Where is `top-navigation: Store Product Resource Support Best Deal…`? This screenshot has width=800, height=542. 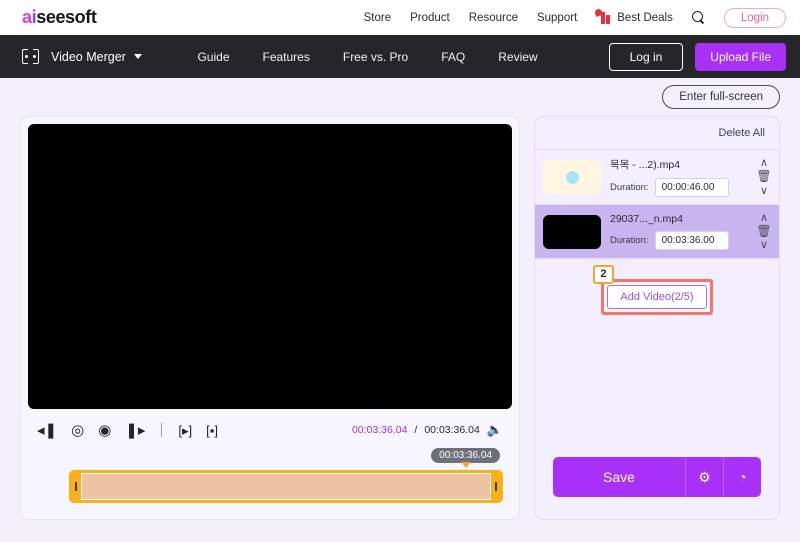 top-navigation: Store Product Resource Support Best Deal… is located at coordinates (575, 17).